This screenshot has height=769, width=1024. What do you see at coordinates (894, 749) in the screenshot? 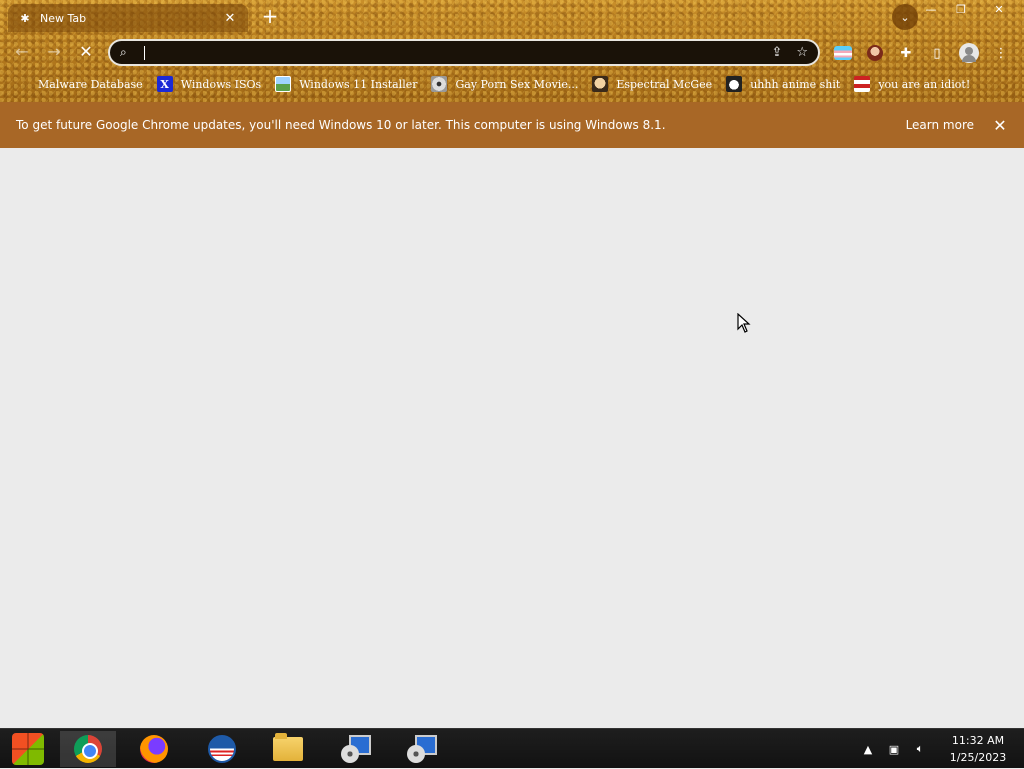
I see `network-icon: ▣` at bounding box center [894, 749].